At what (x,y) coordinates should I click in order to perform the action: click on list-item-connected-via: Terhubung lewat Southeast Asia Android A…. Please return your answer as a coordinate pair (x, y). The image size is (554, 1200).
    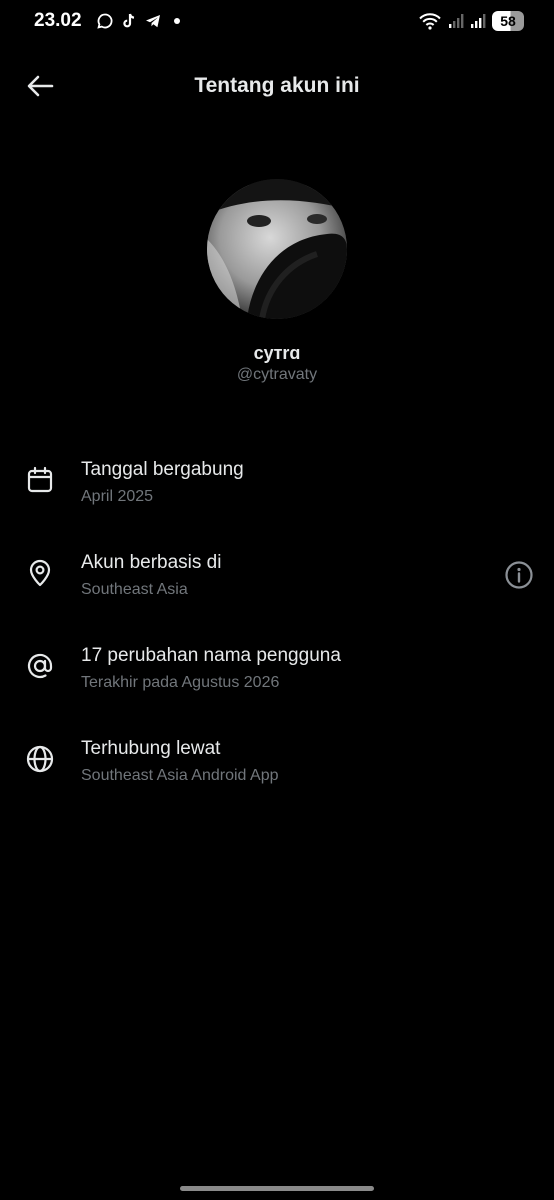
    Looking at the image, I should click on (277, 754).